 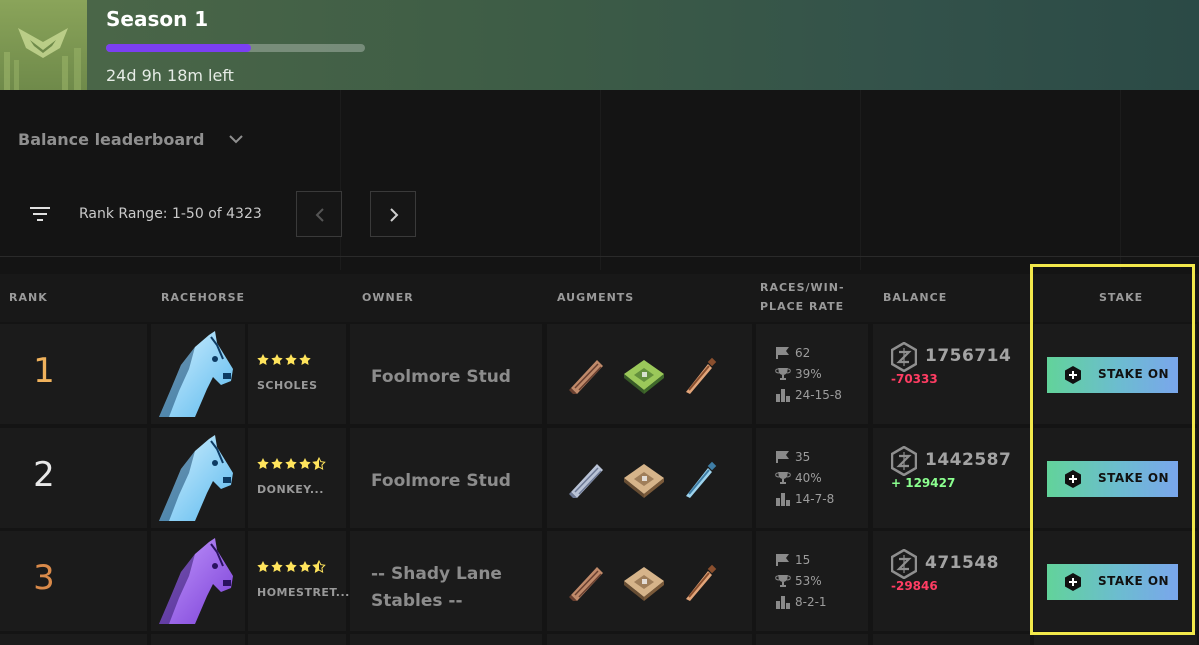 What do you see at coordinates (599, 256) in the screenshot?
I see `divider` at bounding box center [599, 256].